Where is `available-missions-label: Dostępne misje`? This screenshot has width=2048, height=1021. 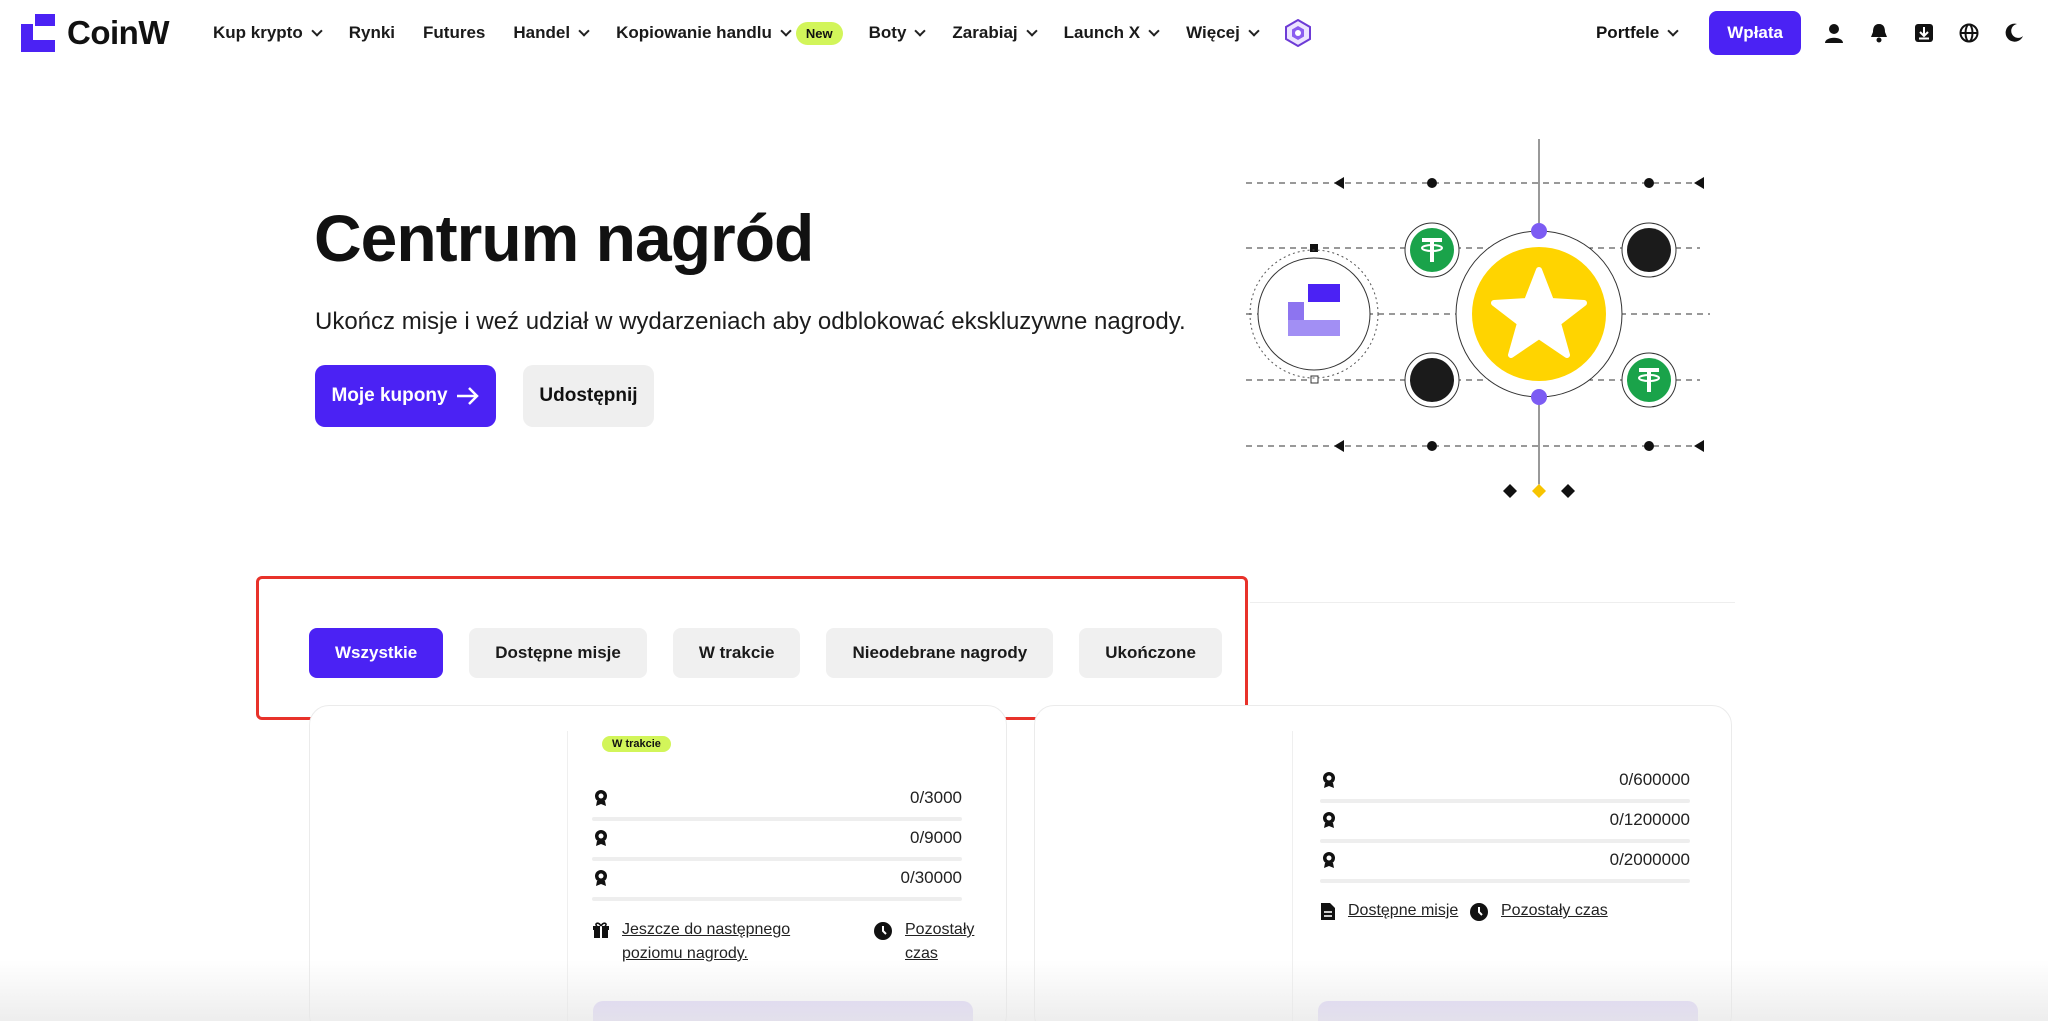
available-missions-label: Dostępne misje is located at coordinates (1403, 910).